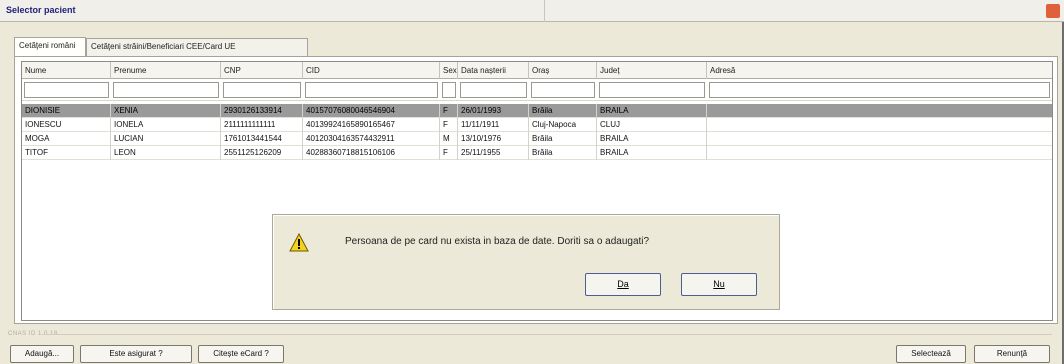  I want to click on is-insured-button: Este asigurat ?, so click(136, 354).